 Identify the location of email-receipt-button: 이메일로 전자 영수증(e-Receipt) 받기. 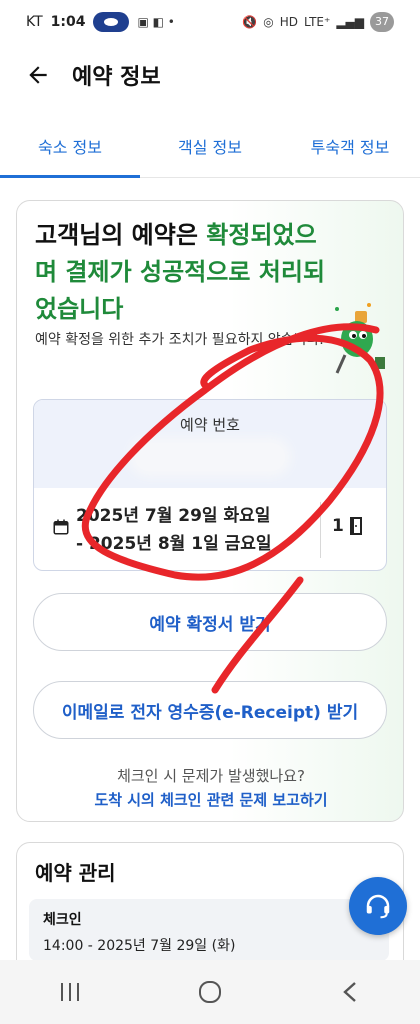
(210, 710).